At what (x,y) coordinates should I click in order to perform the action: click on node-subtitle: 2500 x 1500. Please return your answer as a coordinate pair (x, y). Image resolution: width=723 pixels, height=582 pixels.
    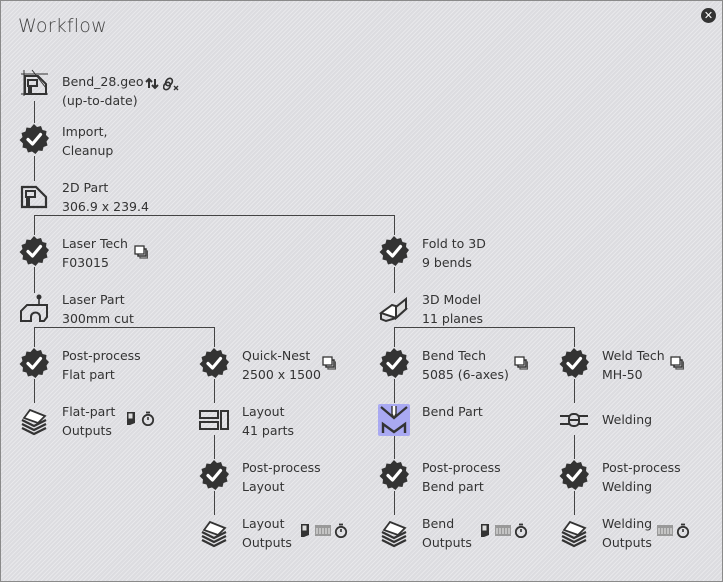
    Looking at the image, I should click on (281, 374).